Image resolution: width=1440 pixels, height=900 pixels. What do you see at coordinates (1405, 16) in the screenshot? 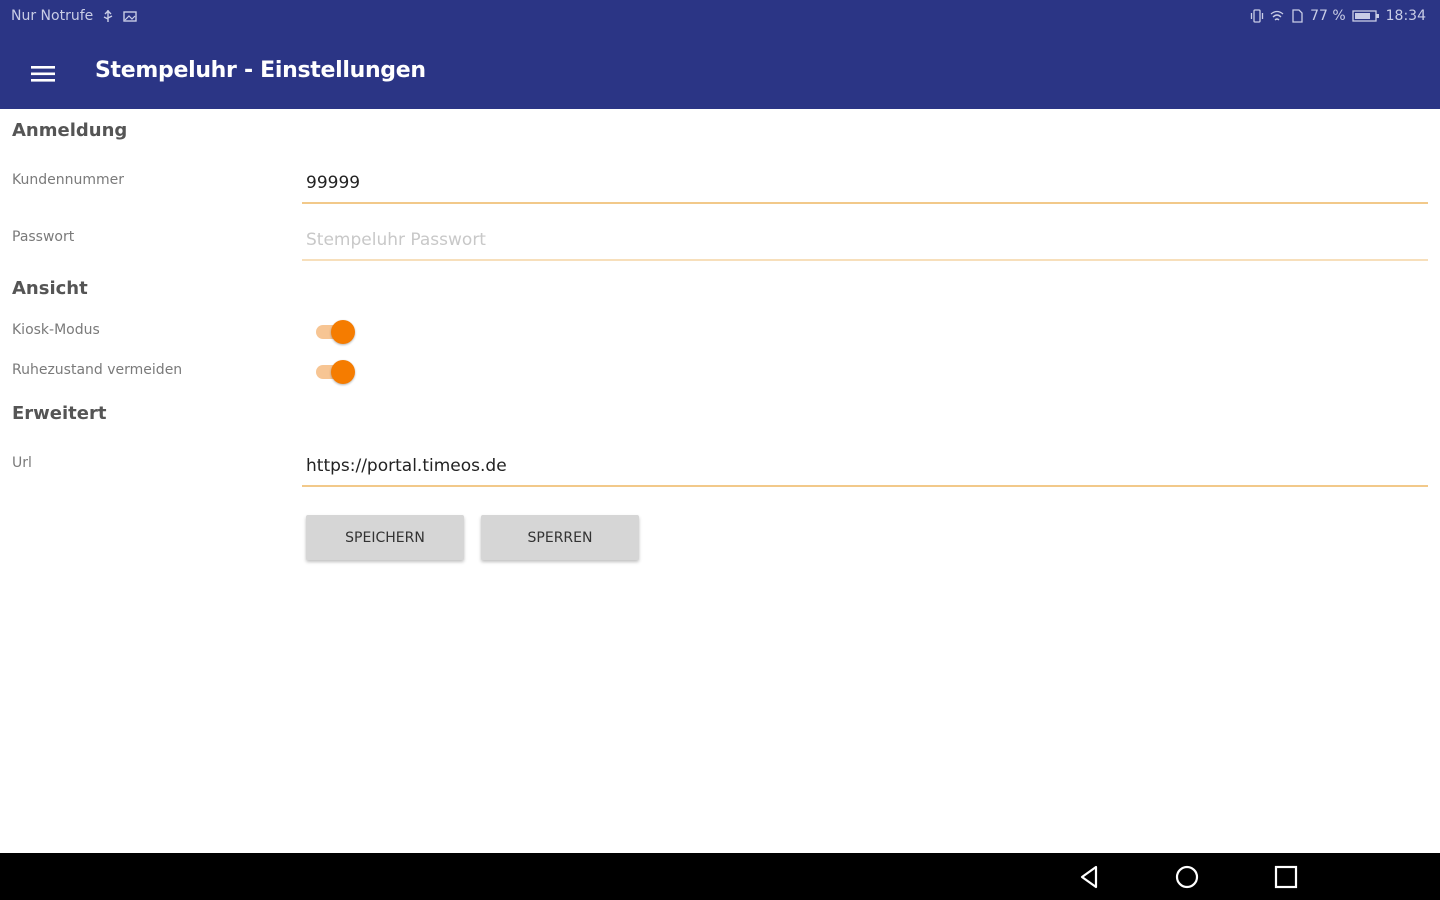
I see `clock: 18:34` at bounding box center [1405, 16].